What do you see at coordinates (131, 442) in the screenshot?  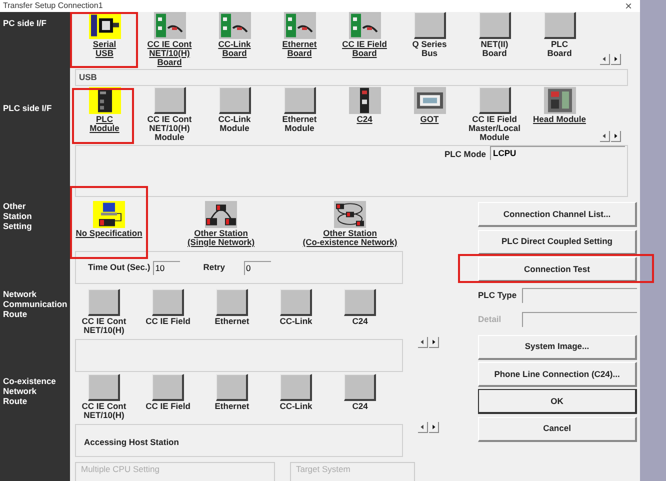 I see `route-status: Accessing Host Station` at bounding box center [131, 442].